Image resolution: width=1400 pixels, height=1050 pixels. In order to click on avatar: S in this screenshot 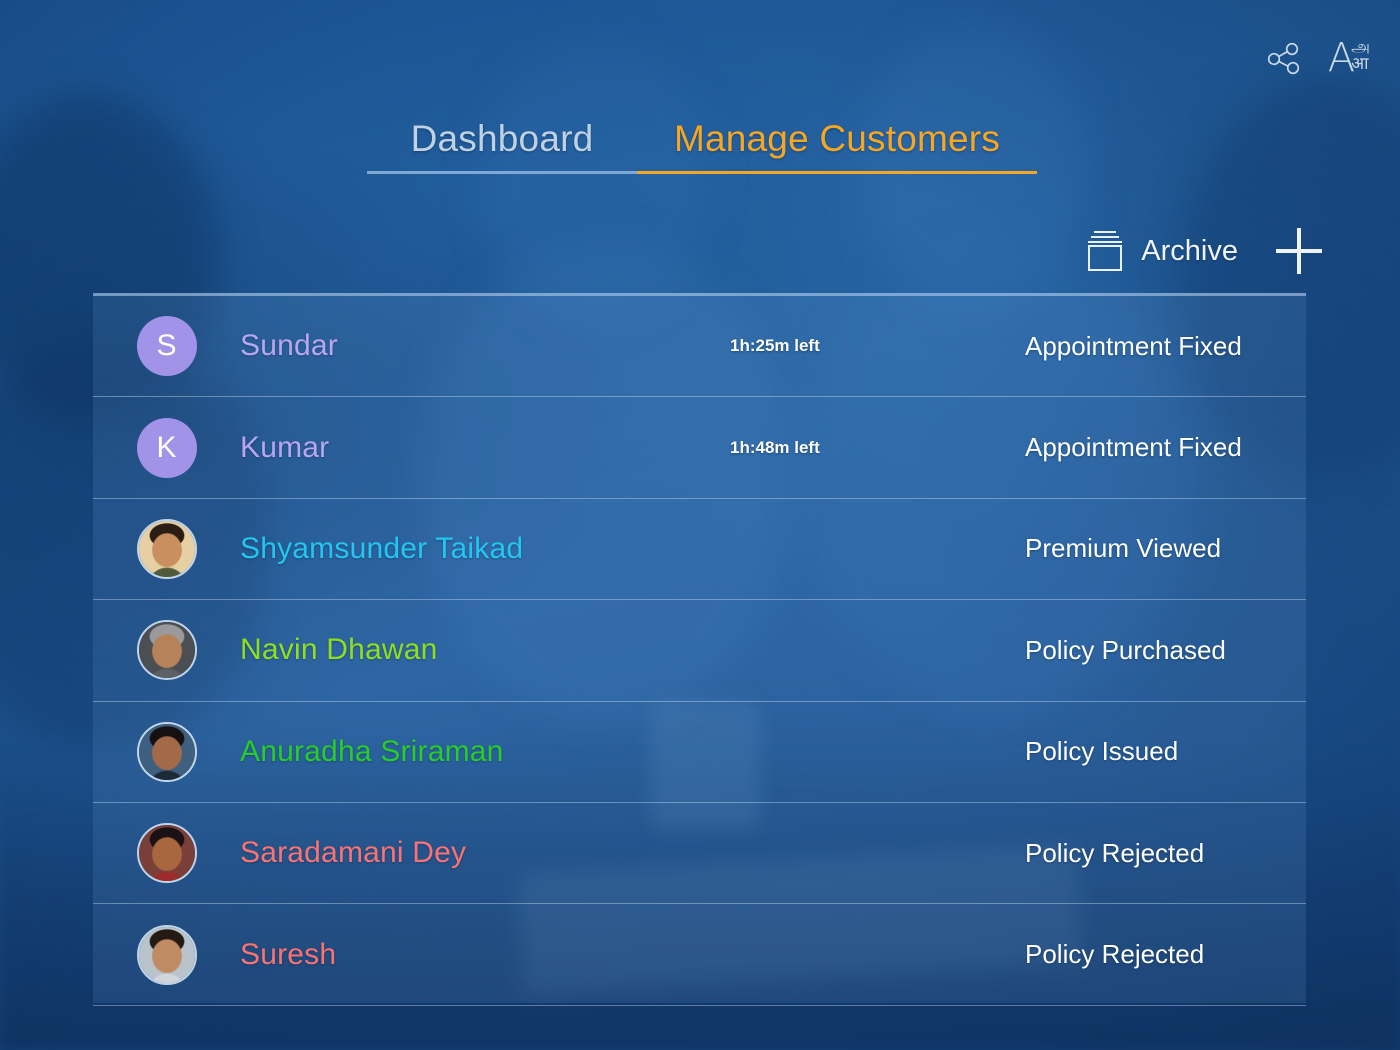, I will do `click(166, 346)`.